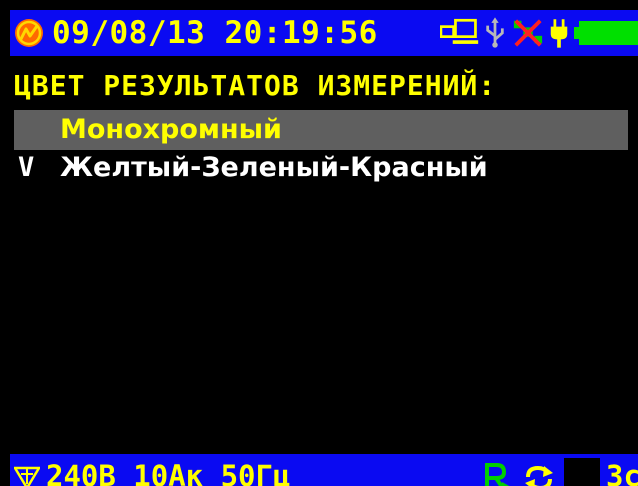 Image resolution: width=638 pixels, height=486 pixels. What do you see at coordinates (171, 129) in the screenshot?
I see `menu-item-label: Монохромный` at bounding box center [171, 129].